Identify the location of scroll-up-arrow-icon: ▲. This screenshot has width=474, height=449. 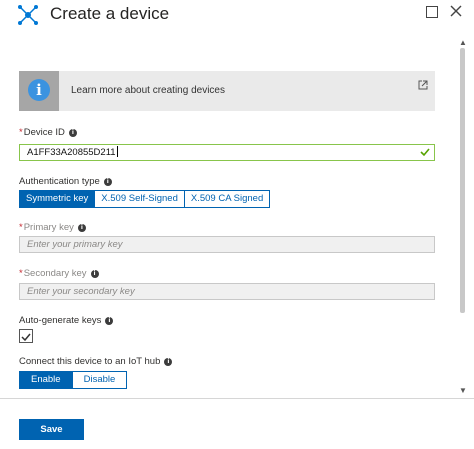
(463, 43).